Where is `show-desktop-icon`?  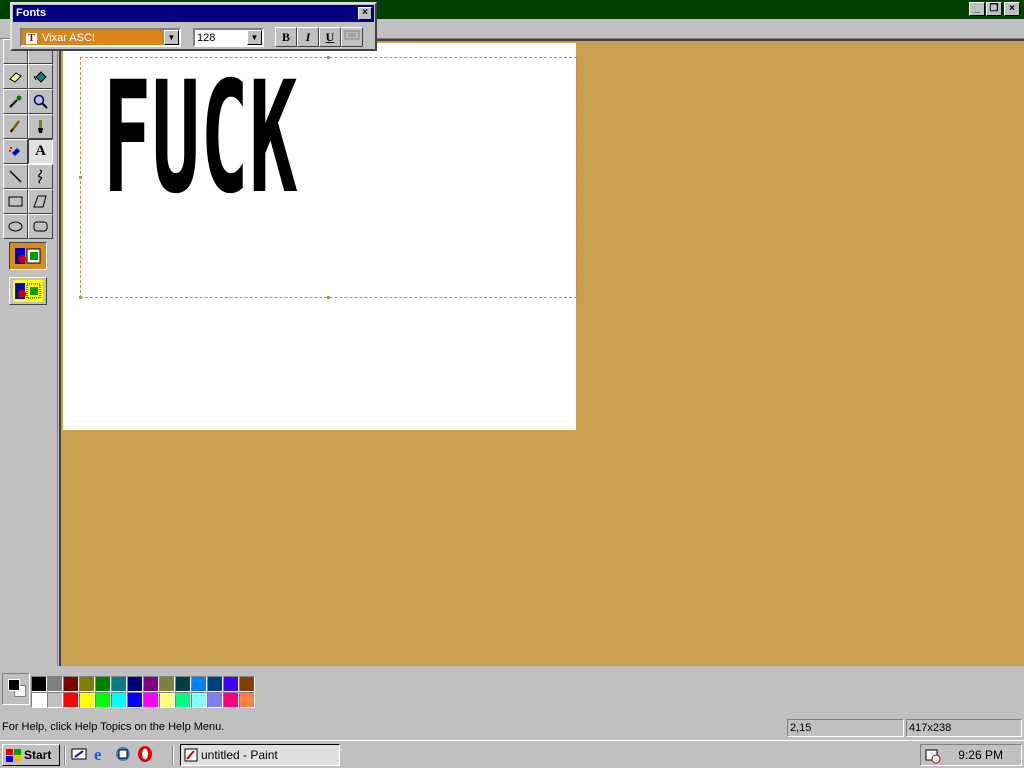 show-desktop-icon is located at coordinates (79, 754).